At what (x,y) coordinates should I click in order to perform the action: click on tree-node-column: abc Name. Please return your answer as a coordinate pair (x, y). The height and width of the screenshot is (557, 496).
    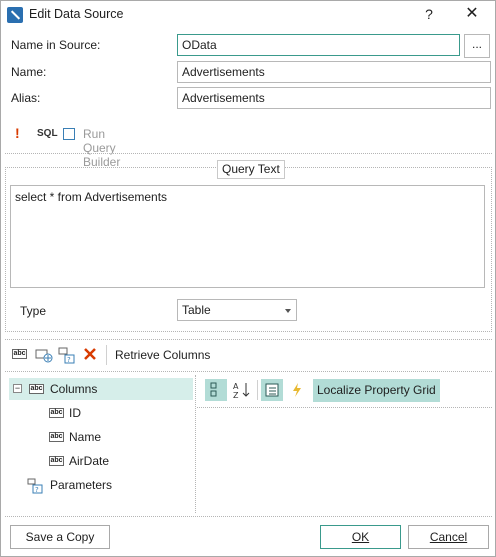
    Looking at the image, I should click on (101, 437).